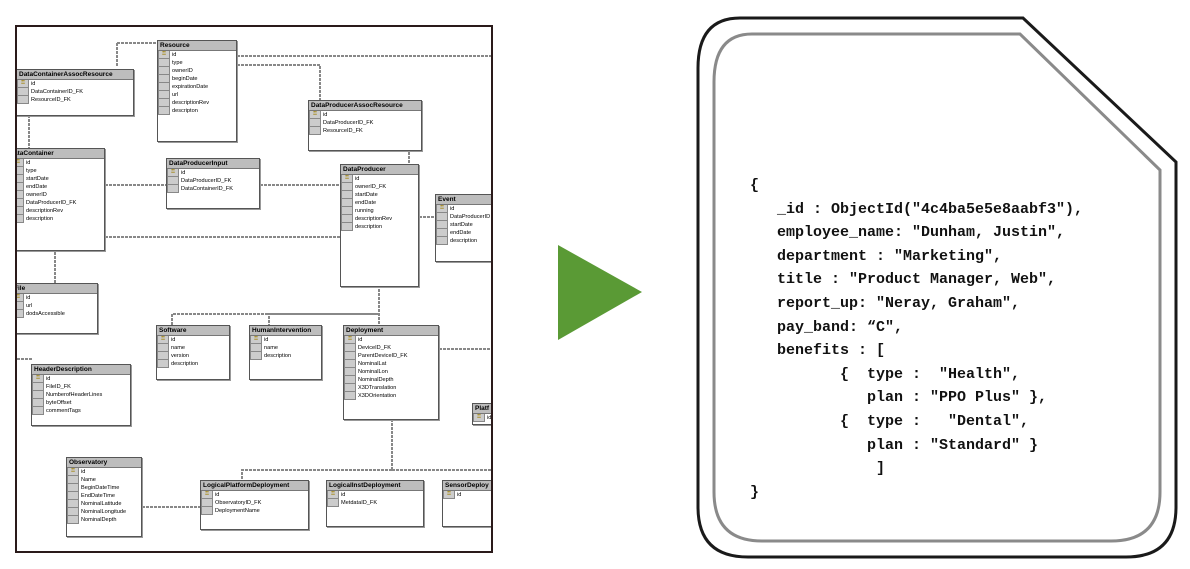  What do you see at coordinates (81, 403) in the screenshot?
I see `table-field: byteOffset` at bounding box center [81, 403].